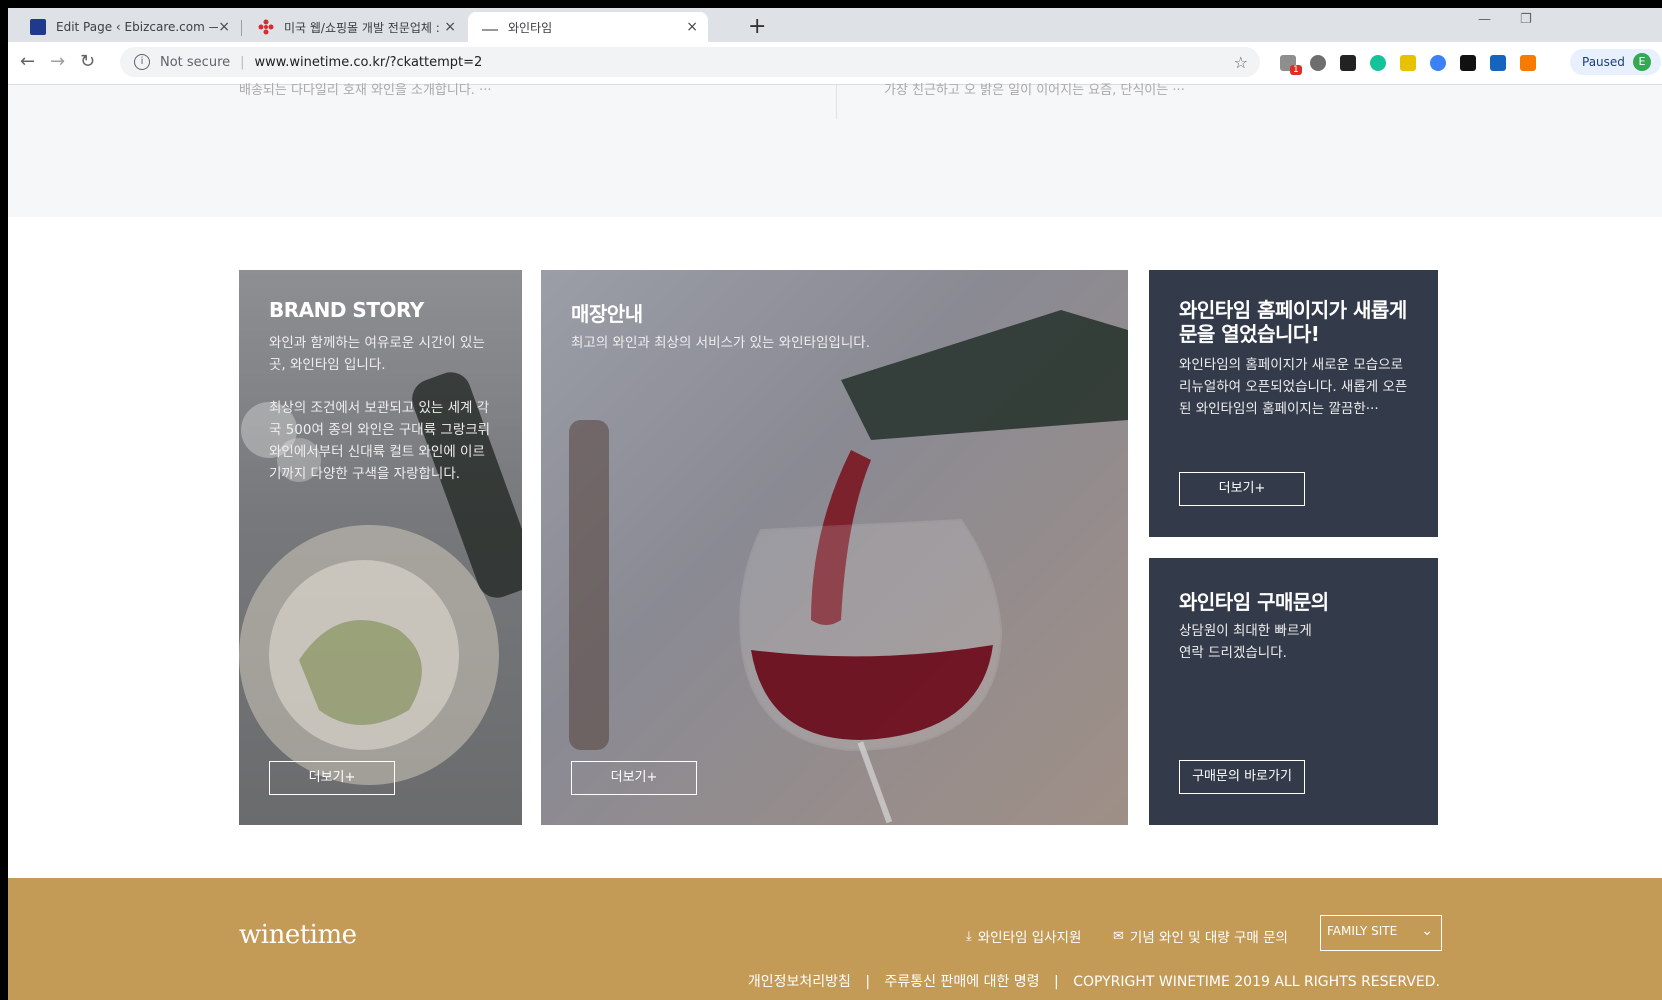  I want to click on careers-link: ⤓ 와인타임 입사지원, so click(1024, 936).